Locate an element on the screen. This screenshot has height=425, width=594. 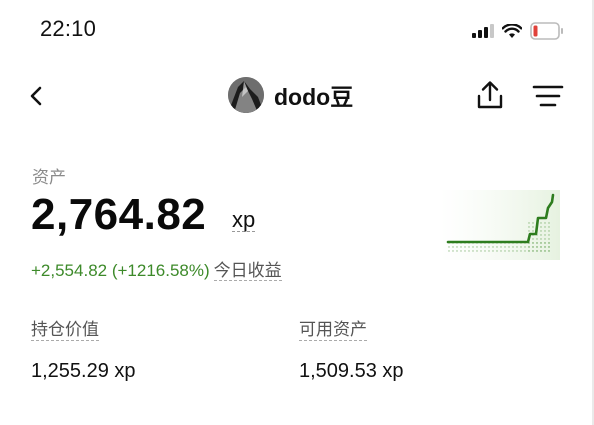
chevron-left-icon is located at coordinates (36, 96).